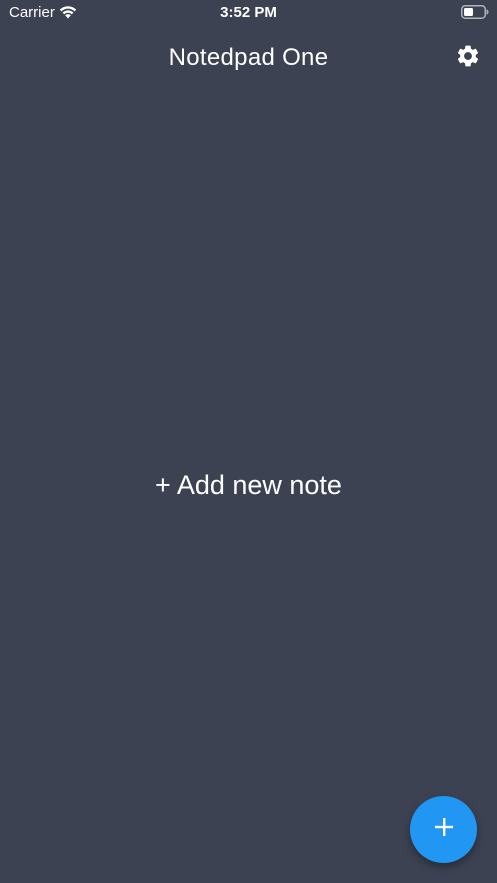  I want to click on status-time: 3:52 PM, so click(248, 12).